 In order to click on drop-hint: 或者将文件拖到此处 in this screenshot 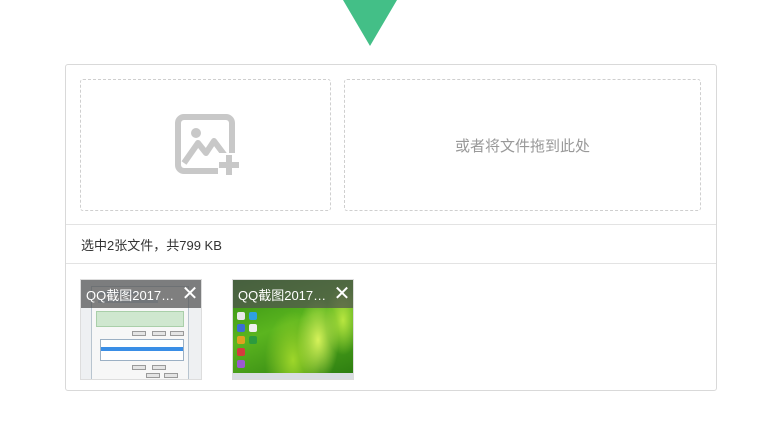, I will do `click(522, 146)`.